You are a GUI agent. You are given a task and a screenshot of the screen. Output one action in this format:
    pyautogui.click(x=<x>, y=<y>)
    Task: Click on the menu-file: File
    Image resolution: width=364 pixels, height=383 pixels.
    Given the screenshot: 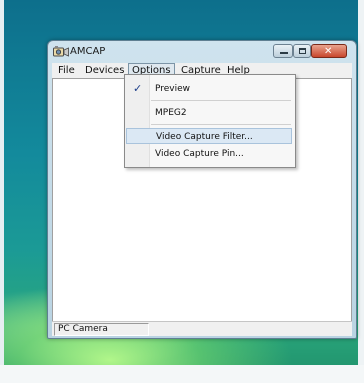 What is the action you would take?
    pyautogui.click(x=66, y=70)
    